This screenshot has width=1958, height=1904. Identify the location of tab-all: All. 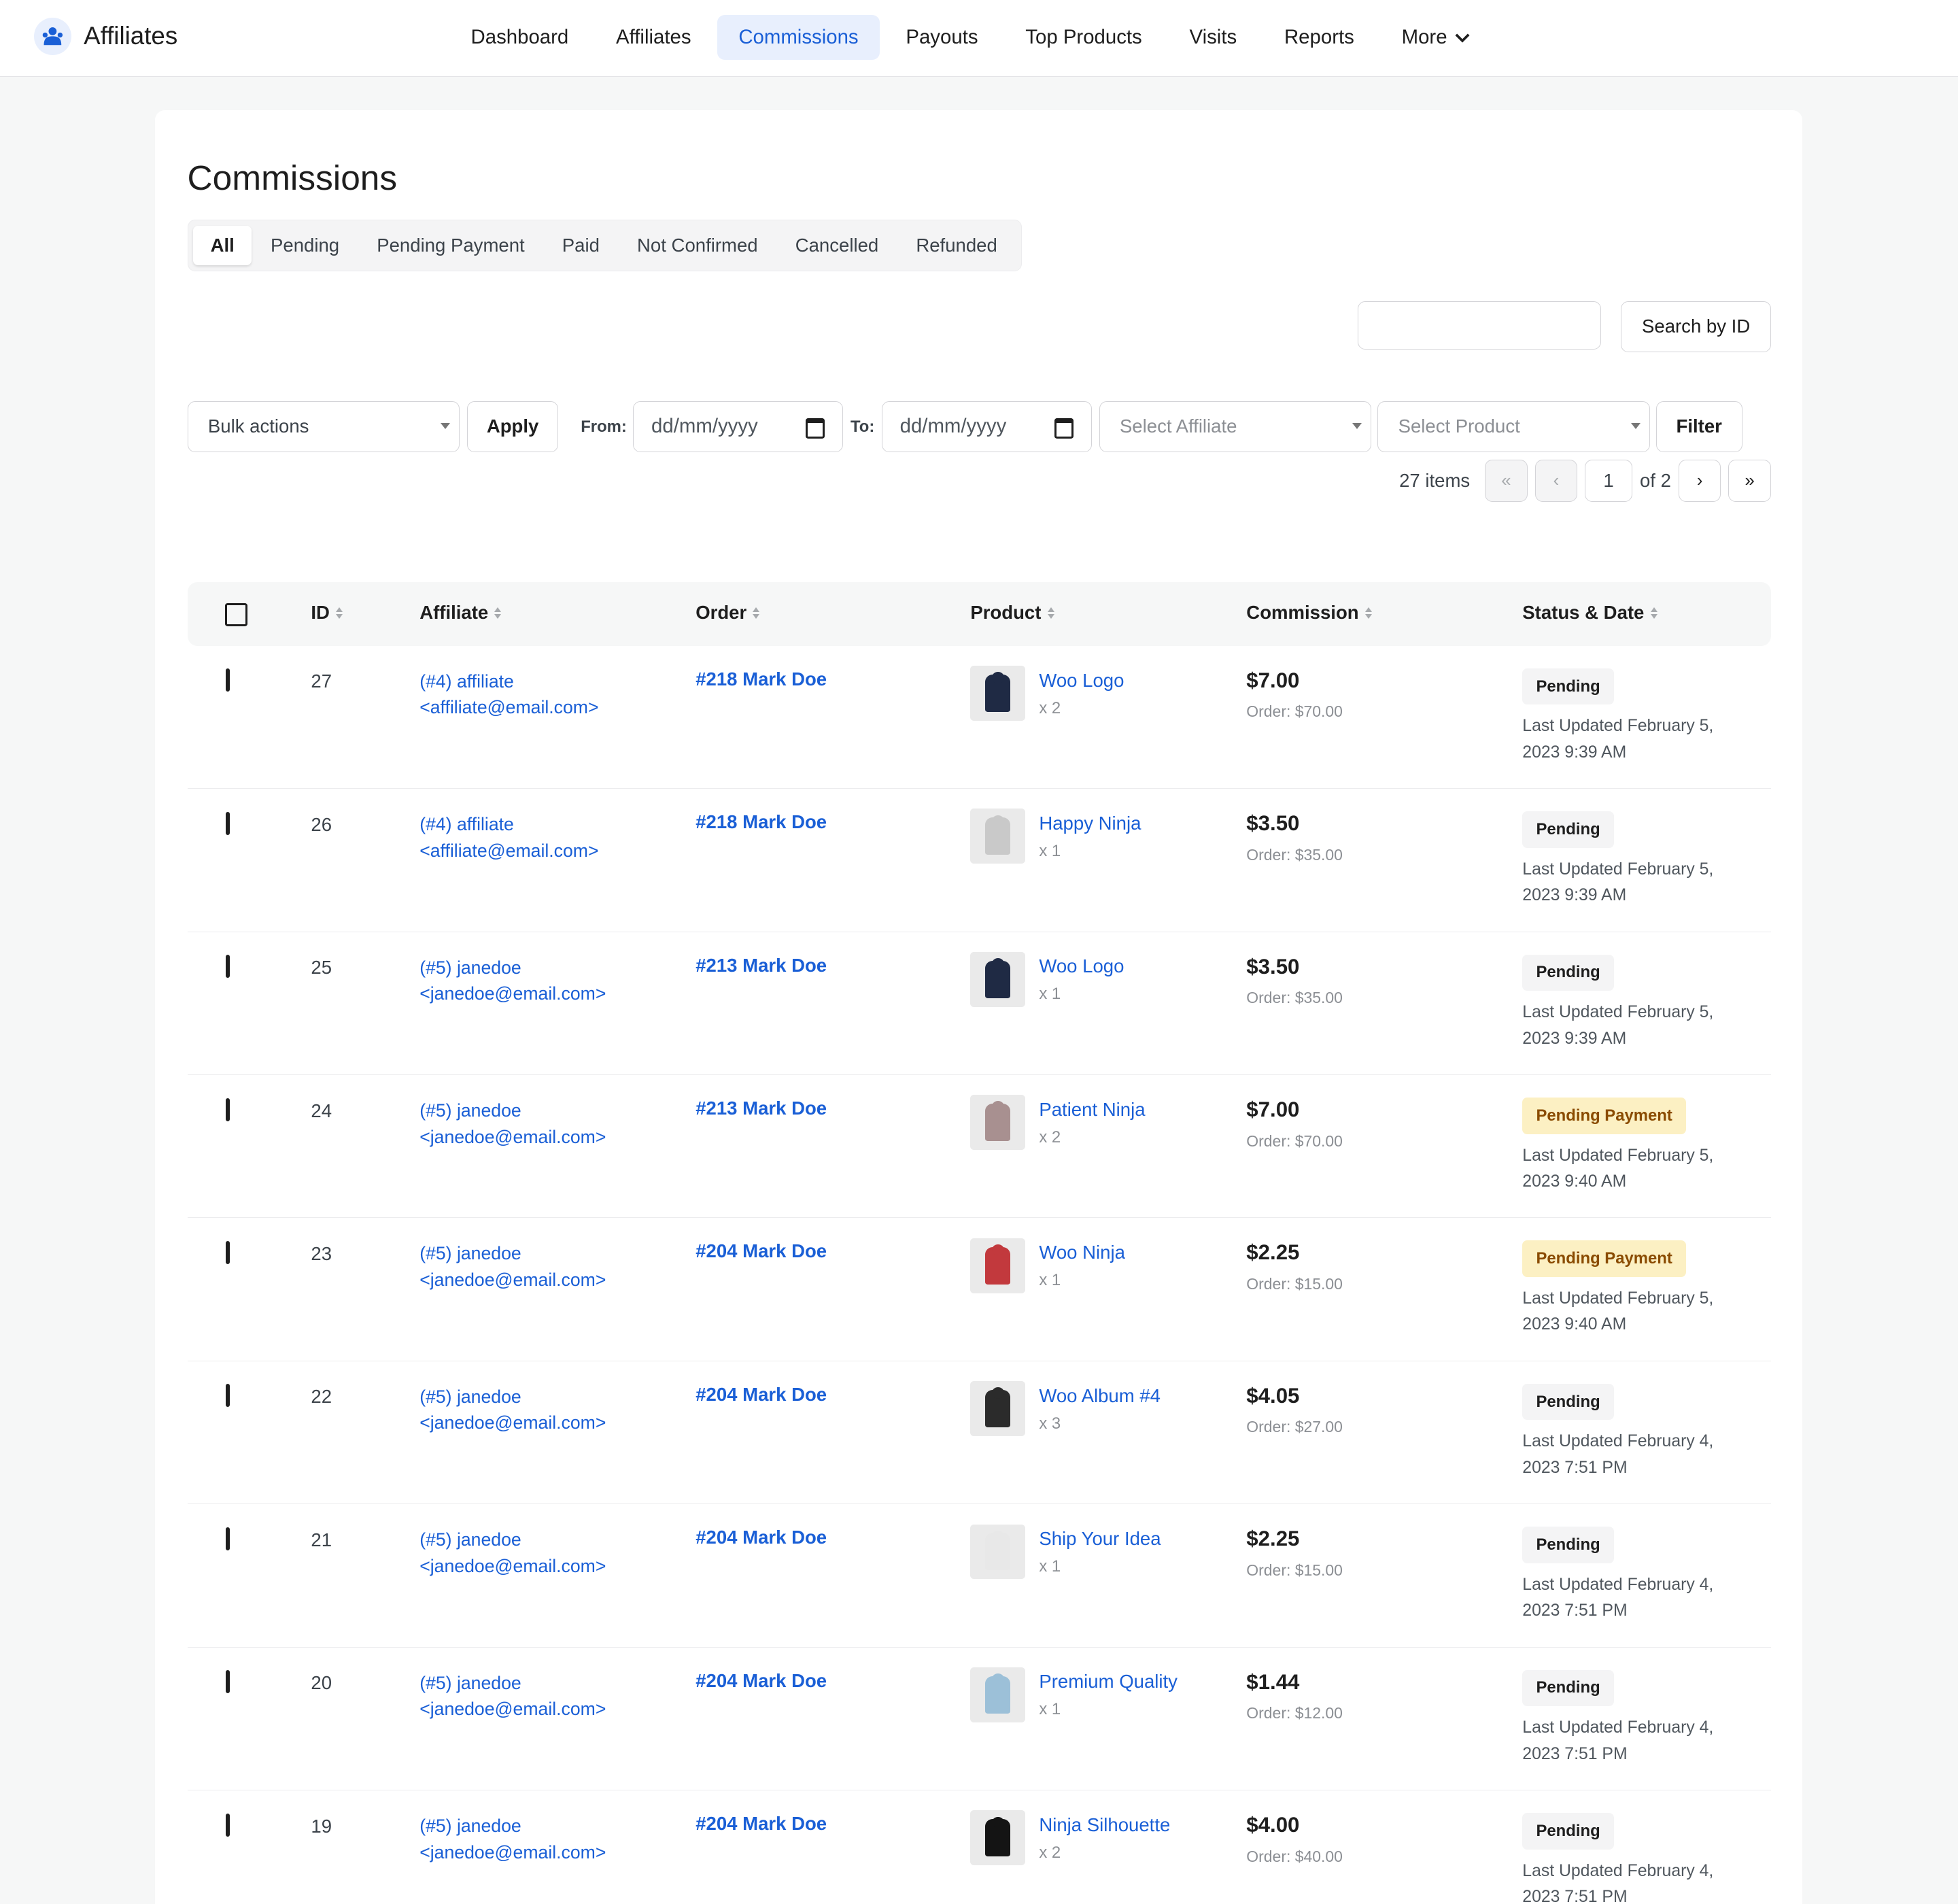
(222, 246).